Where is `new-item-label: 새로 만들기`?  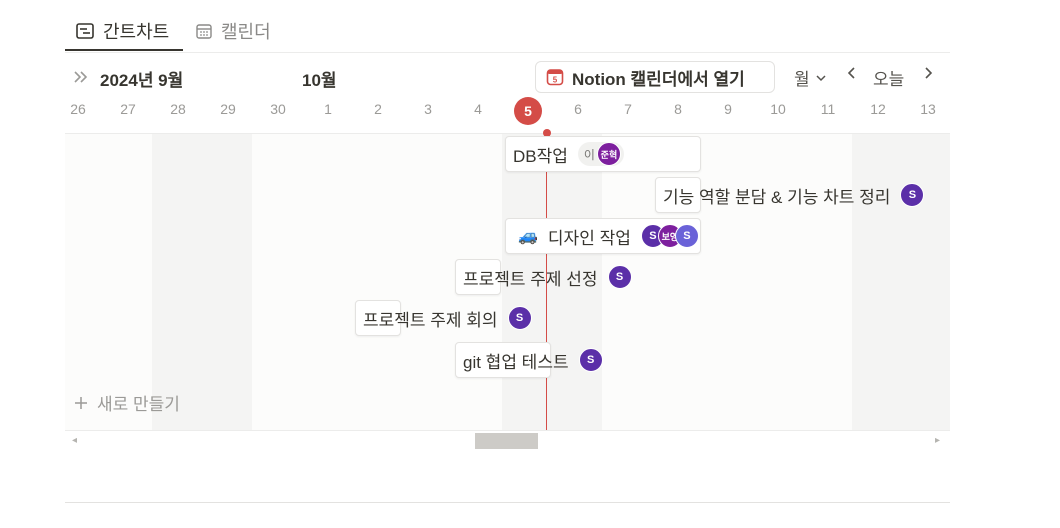
new-item-label: 새로 만들기 is located at coordinates (138, 404).